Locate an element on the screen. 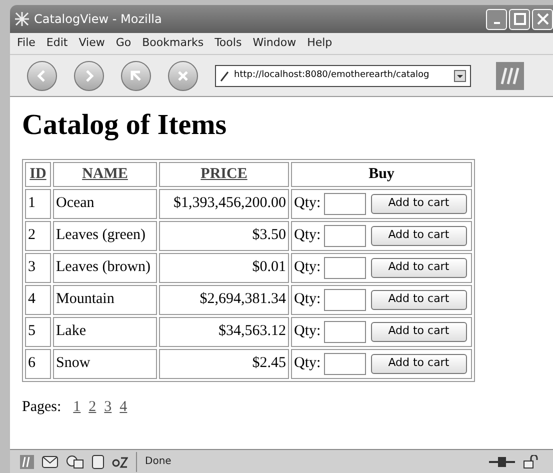 Image resolution: width=553 pixels, height=473 pixels. column-header: Buy is located at coordinates (381, 174).